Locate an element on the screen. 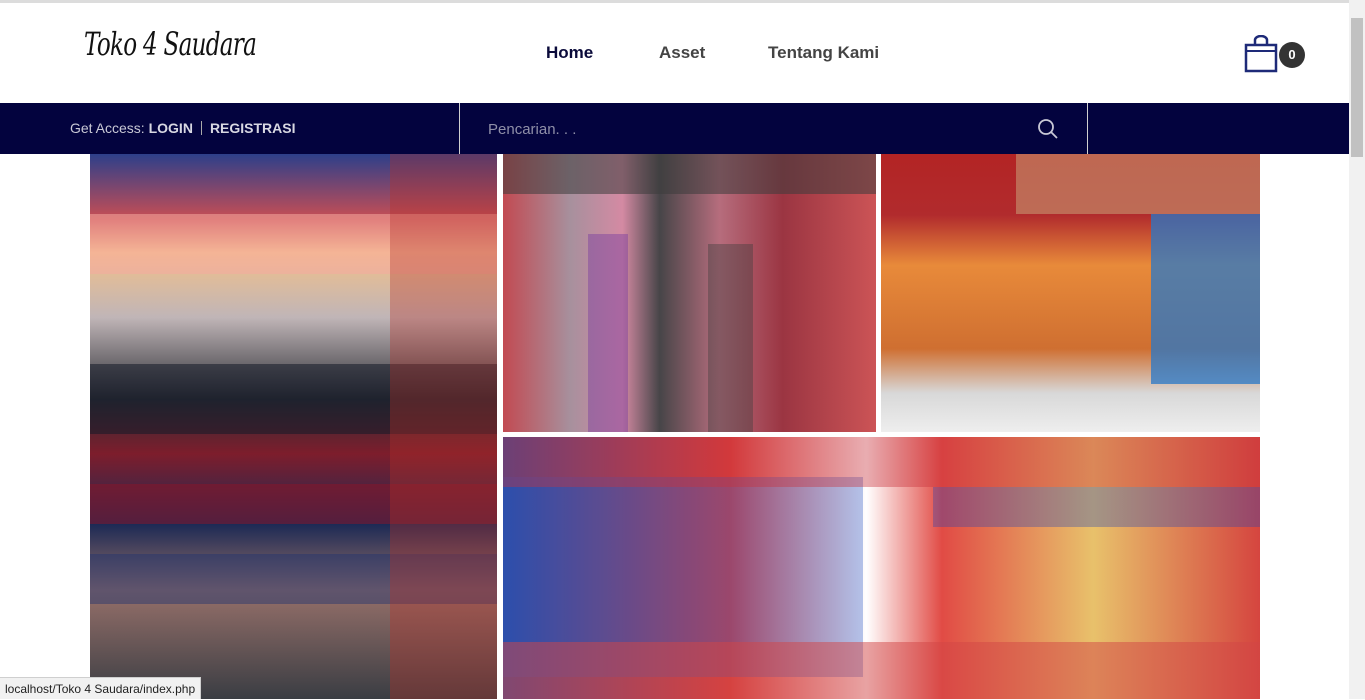  access-links: Get Access: LOGIN REGISTRASI is located at coordinates (183, 128).